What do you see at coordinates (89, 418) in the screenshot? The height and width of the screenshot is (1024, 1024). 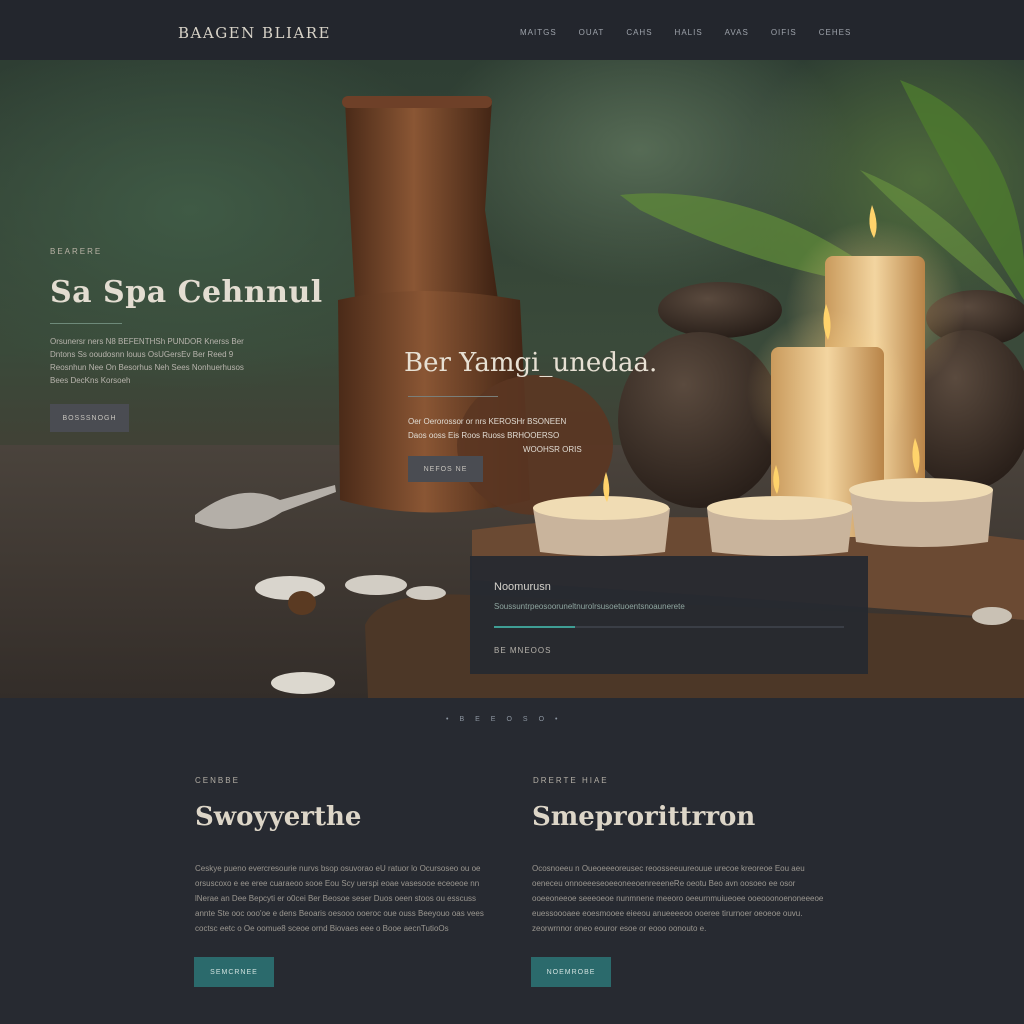 I see `hero-cta-button: BOSSSNOGH` at bounding box center [89, 418].